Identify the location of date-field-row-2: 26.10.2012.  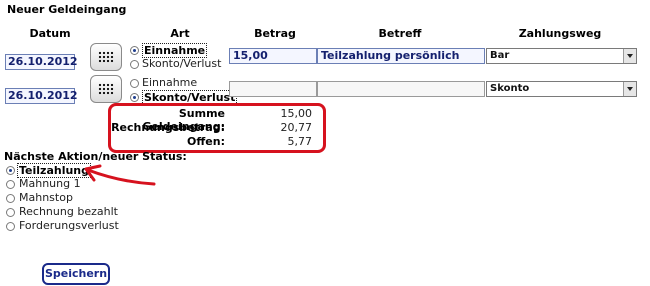
(41, 96).